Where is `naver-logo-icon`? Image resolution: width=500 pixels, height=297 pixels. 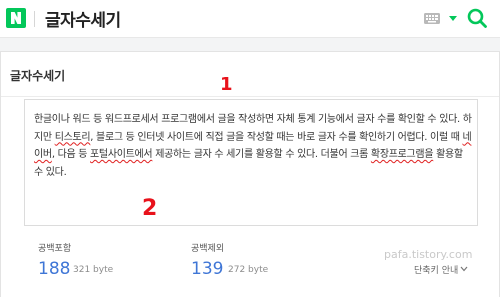 naver-logo-icon is located at coordinates (16, 18).